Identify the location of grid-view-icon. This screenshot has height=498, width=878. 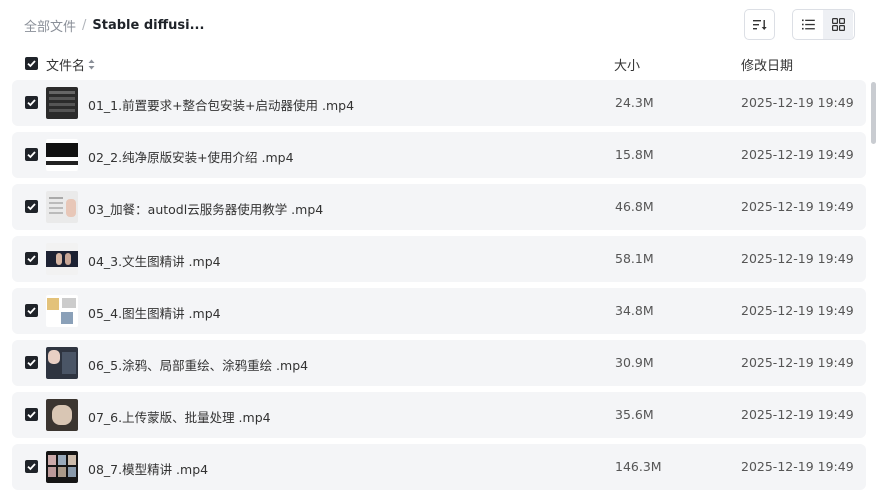
(838, 24).